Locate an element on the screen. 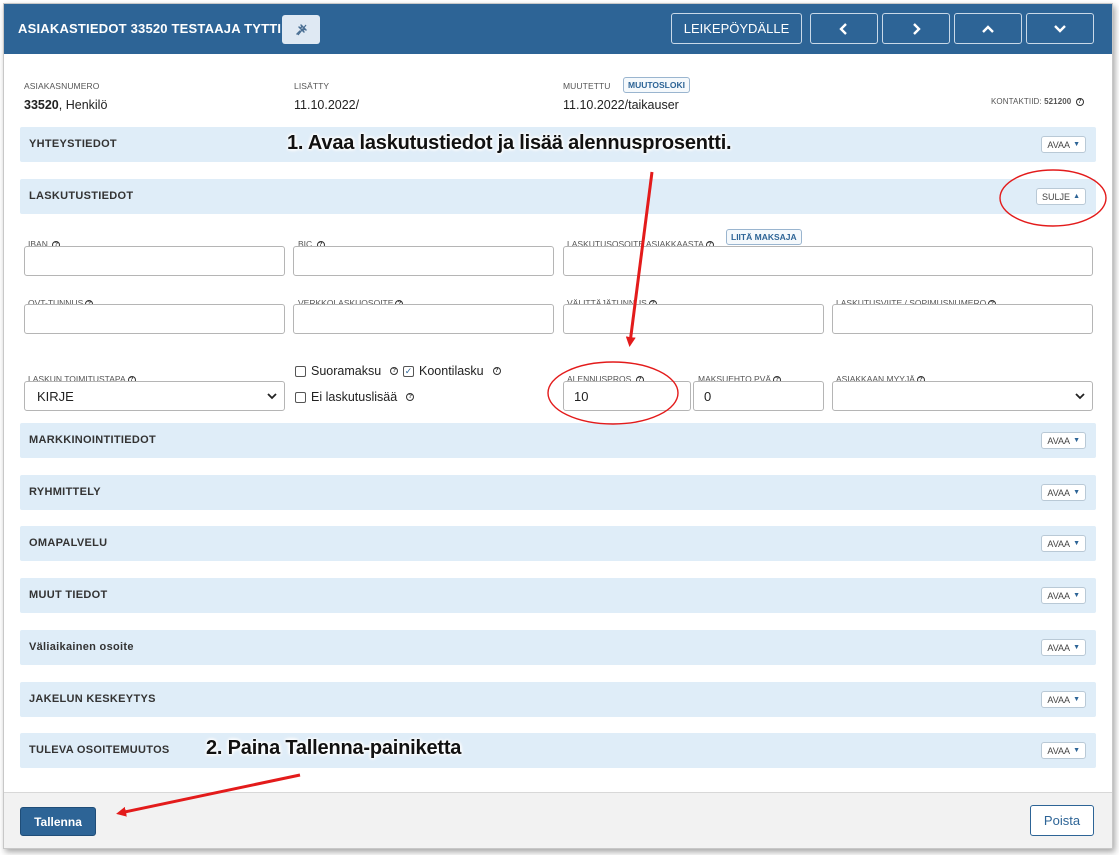  operator-input is located at coordinates (693, 319).